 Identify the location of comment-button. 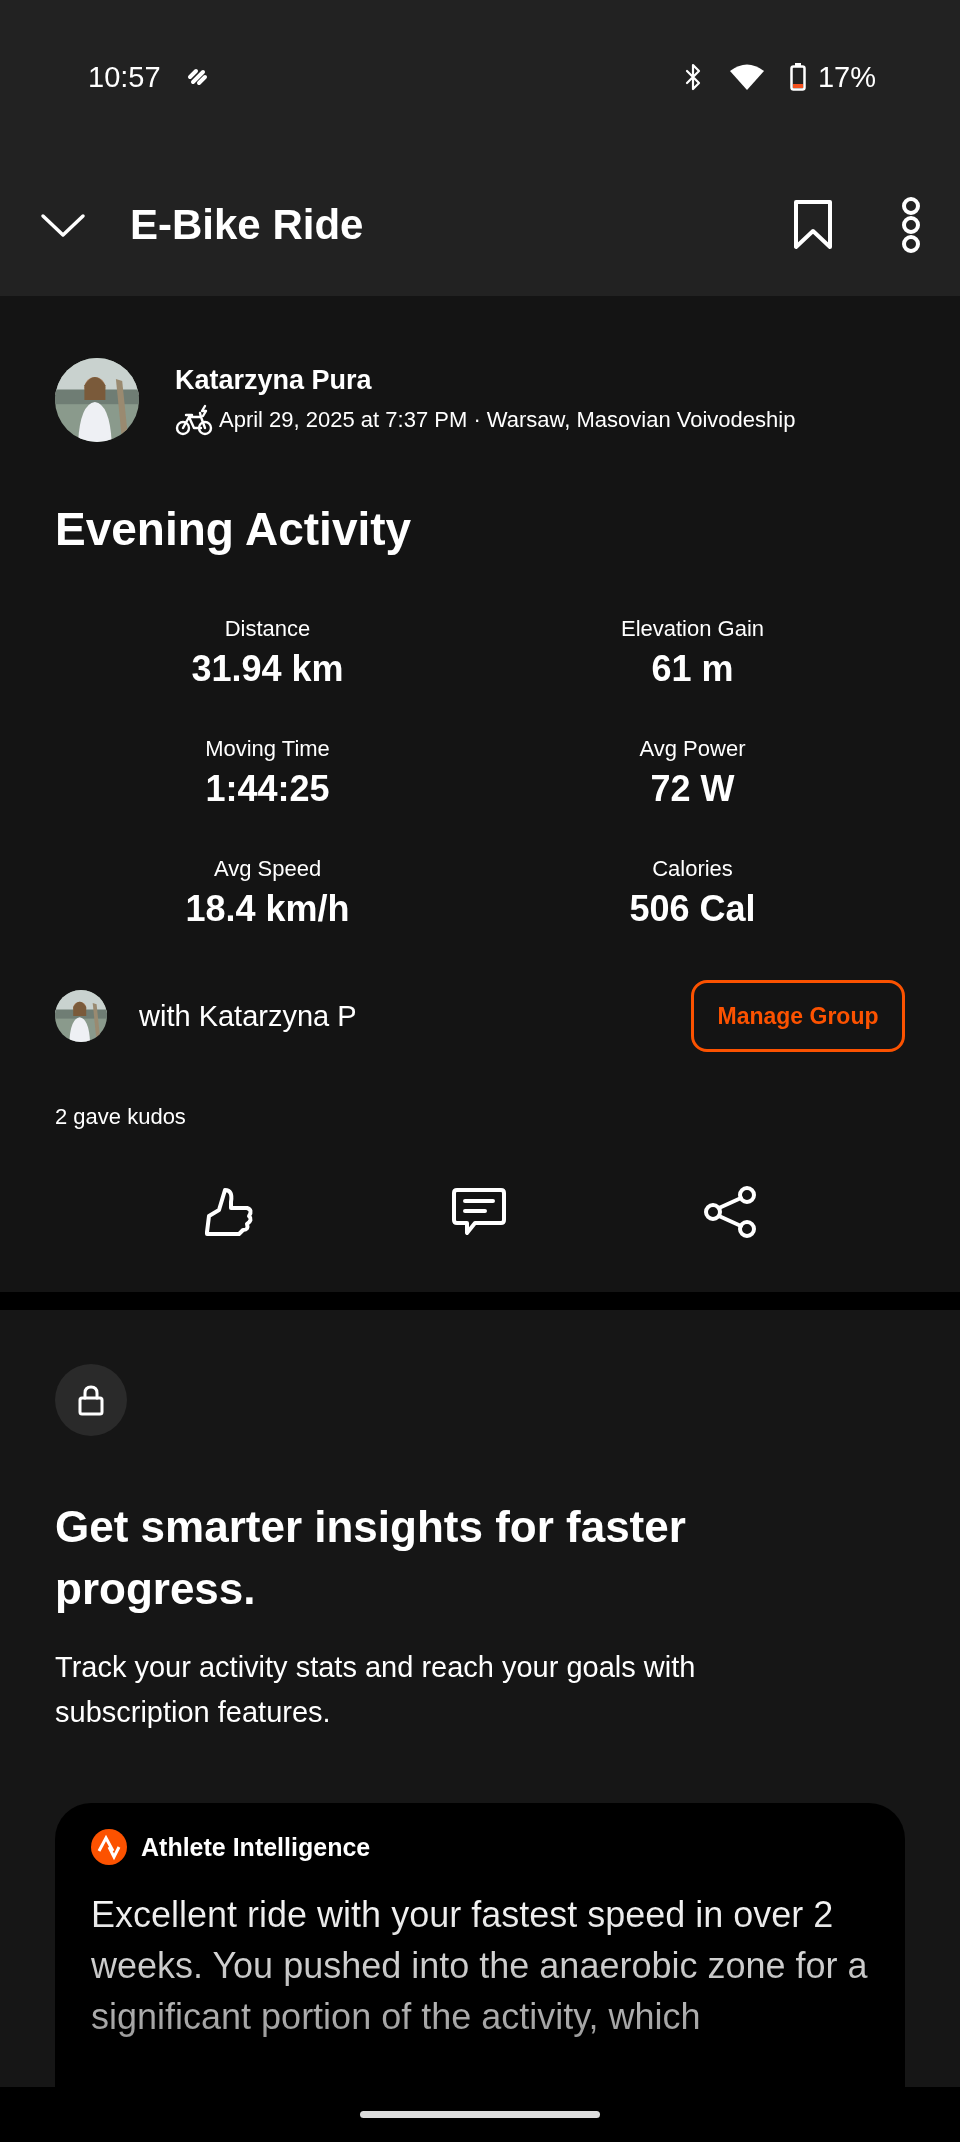
(479, 1212).